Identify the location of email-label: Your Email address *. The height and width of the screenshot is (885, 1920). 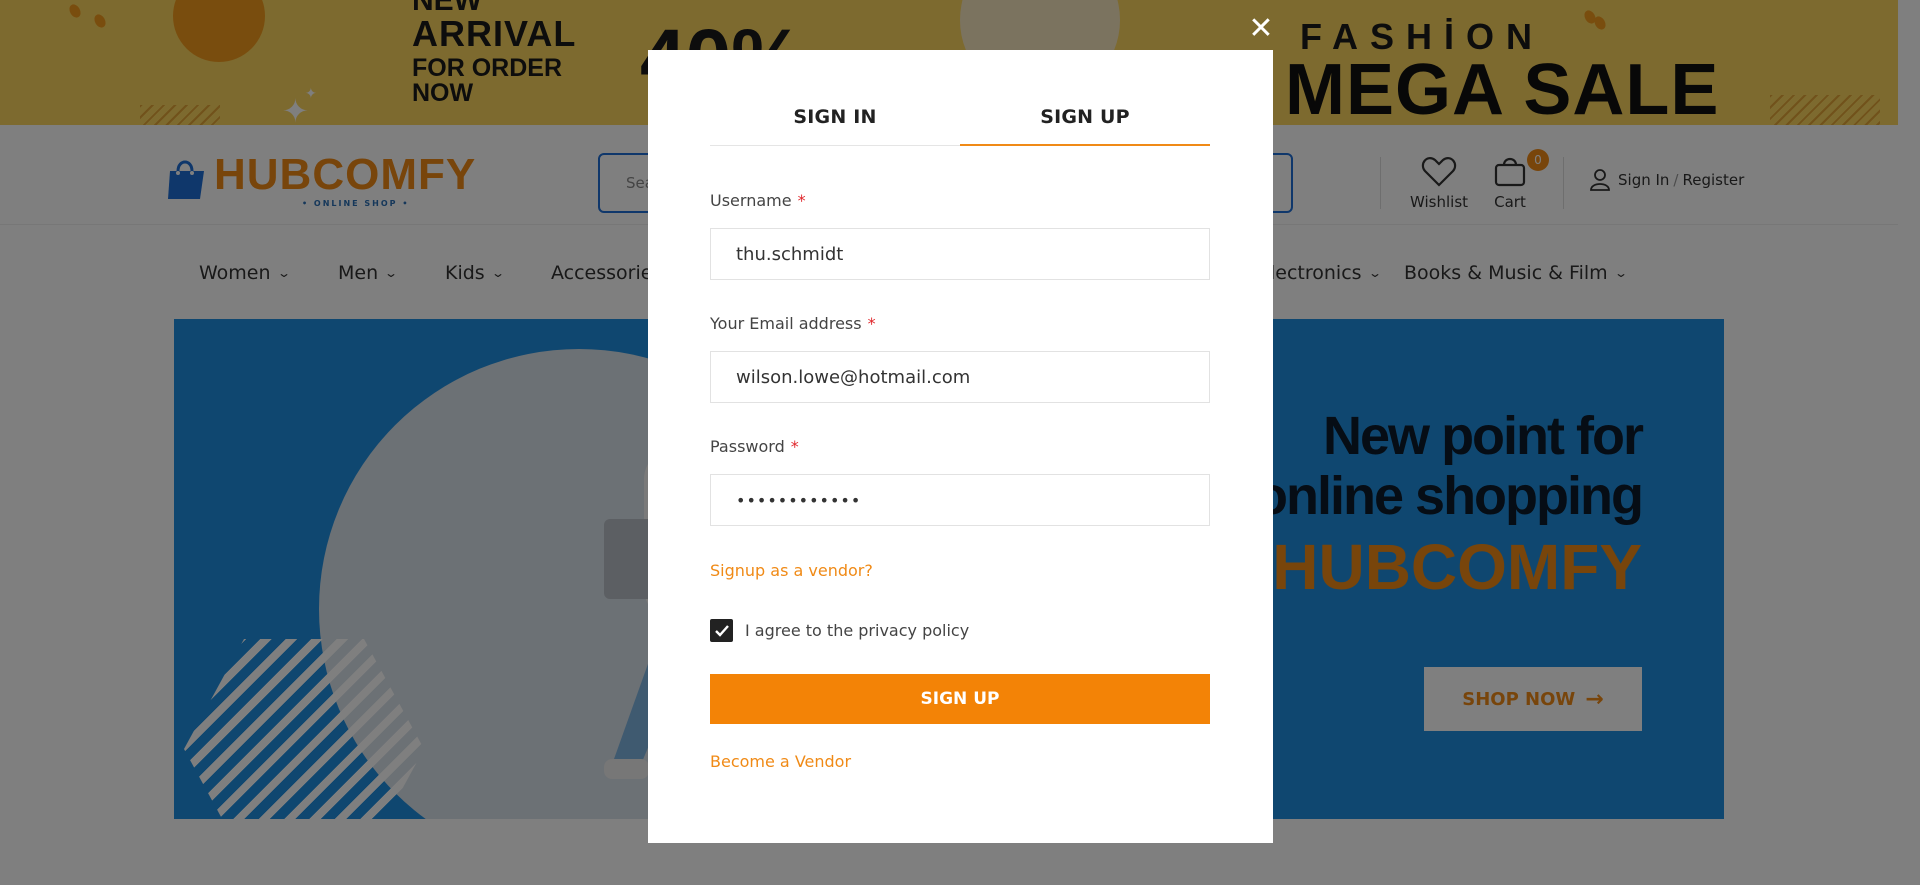
(793, 323).